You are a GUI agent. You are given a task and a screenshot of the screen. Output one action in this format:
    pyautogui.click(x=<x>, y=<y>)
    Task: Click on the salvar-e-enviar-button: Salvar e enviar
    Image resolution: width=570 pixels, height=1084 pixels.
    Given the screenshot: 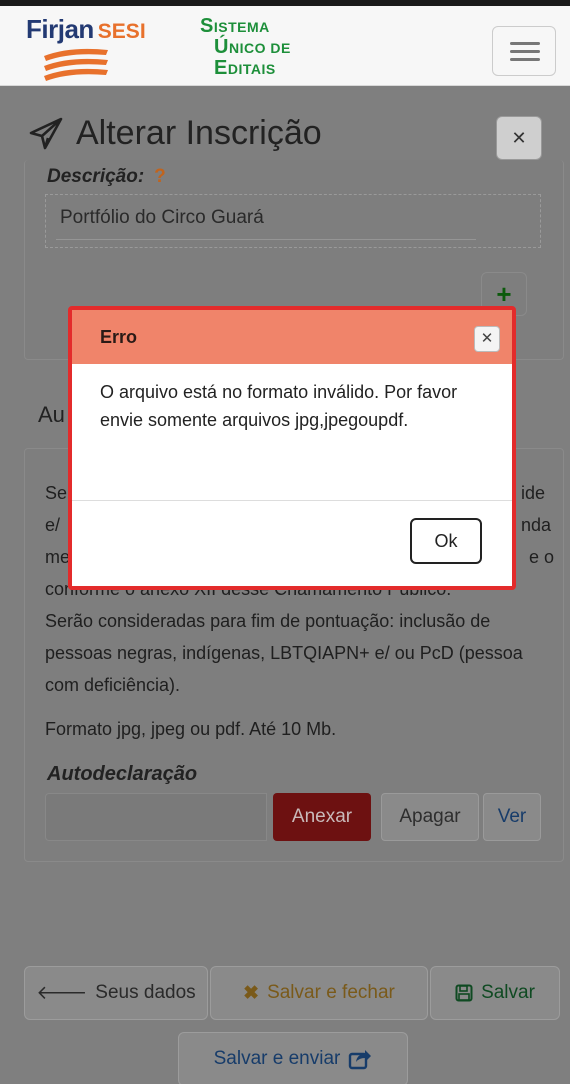 What is the action you would take?
    pyautogui.click(x=293, y=1058)
    